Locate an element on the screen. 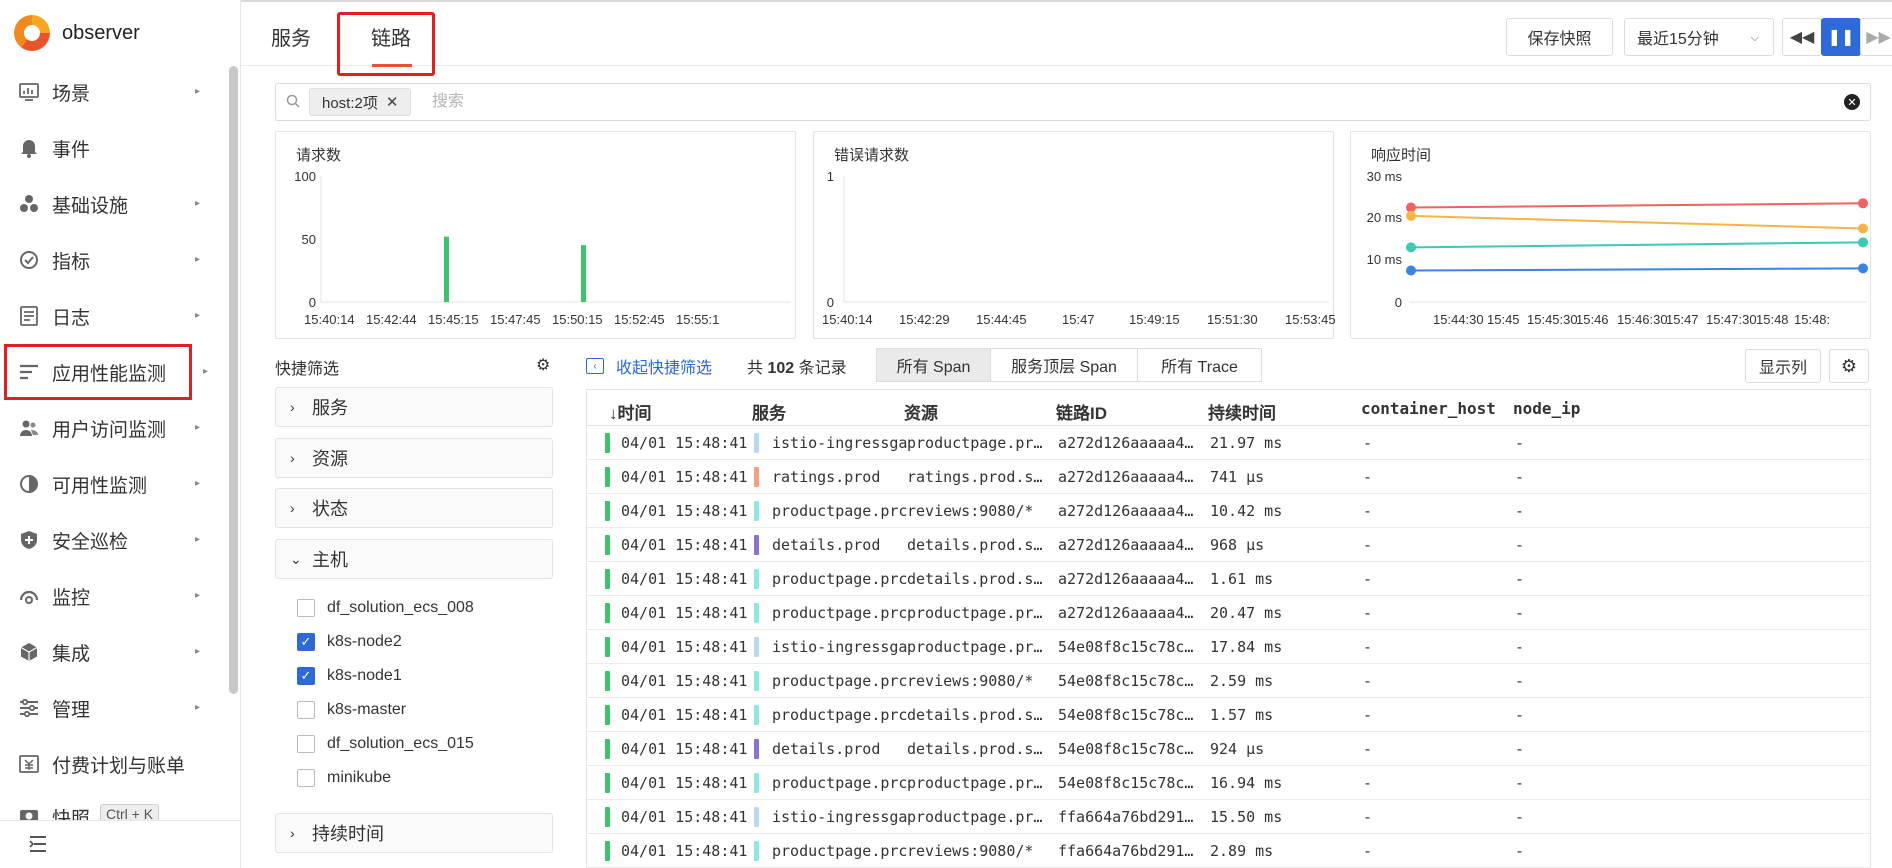 The image size is (1892, 868). pause-button: ❚❚ is located at coordinates (1841, 37).